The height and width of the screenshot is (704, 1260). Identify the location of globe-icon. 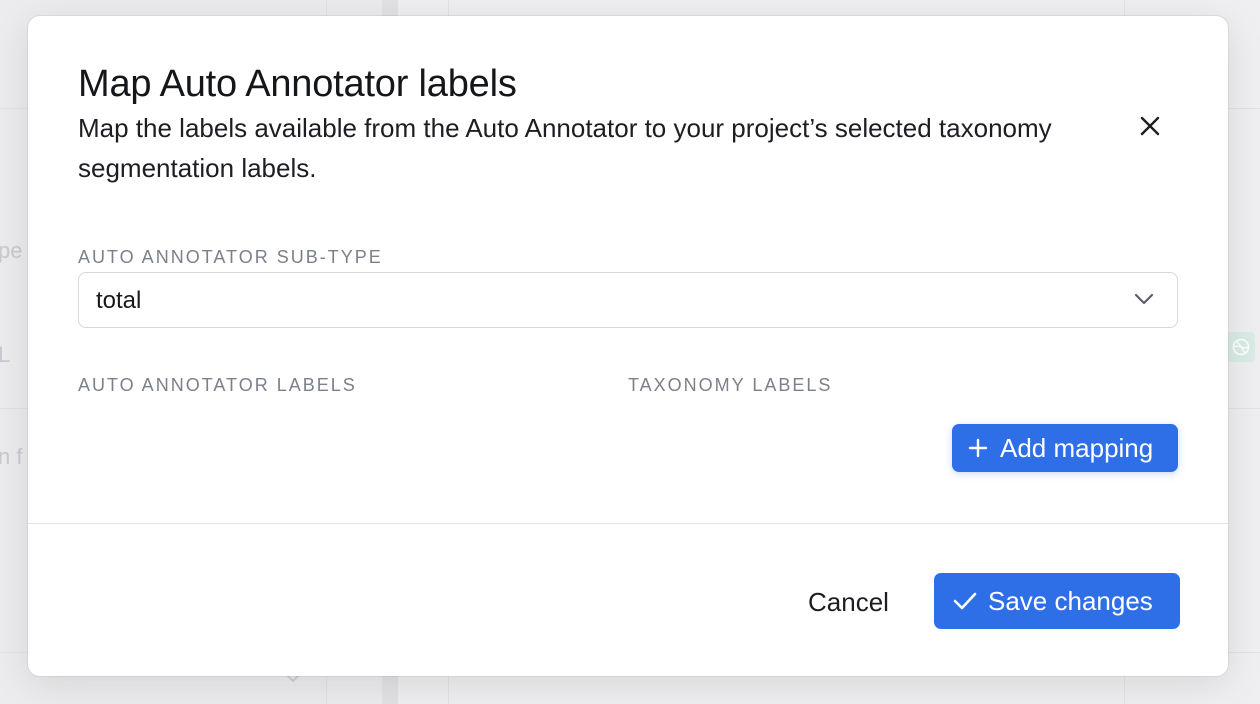
(1241, 347).